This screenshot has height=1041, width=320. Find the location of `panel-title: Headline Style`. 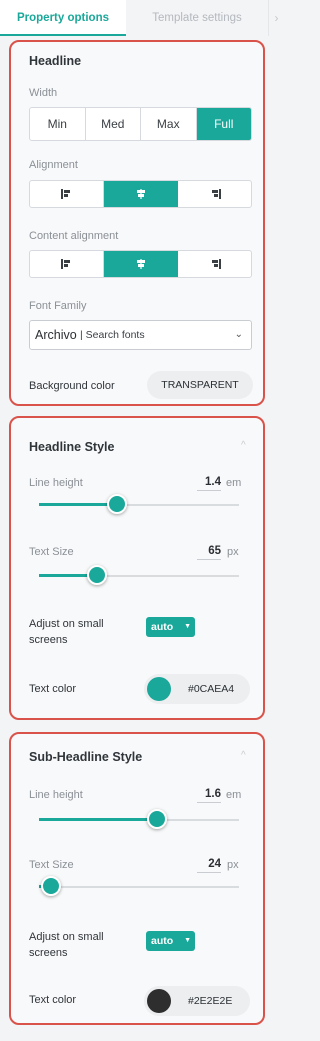

panel-title: Headline Style is located at coordinates (72, 447).